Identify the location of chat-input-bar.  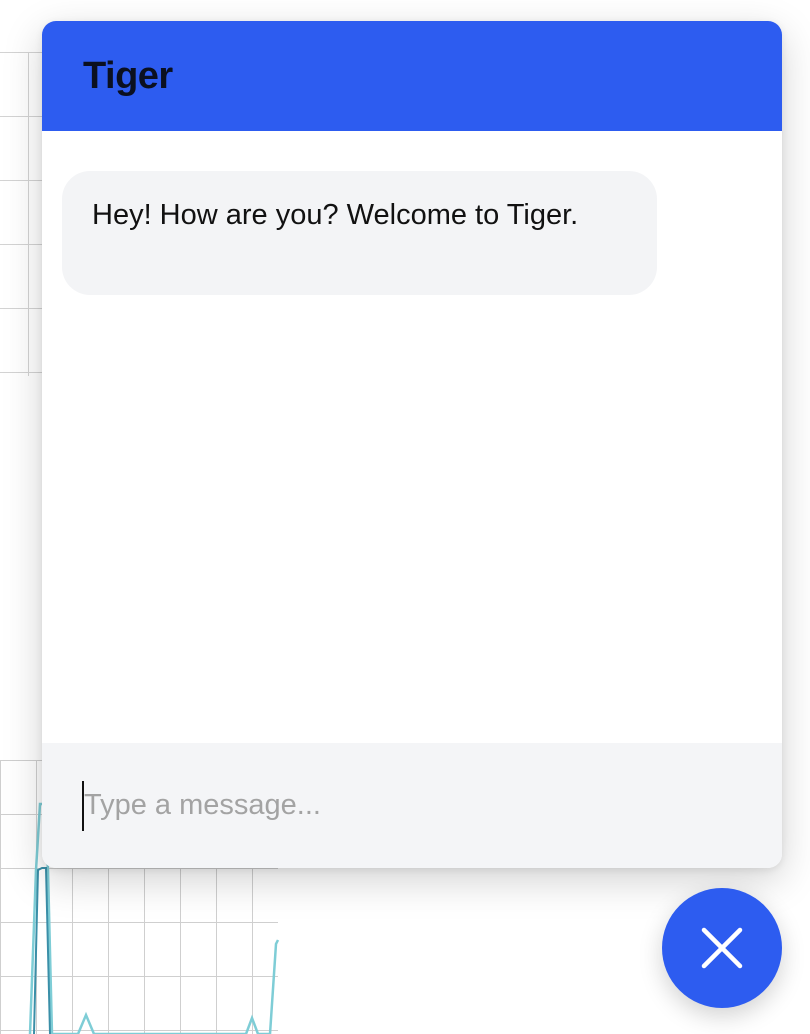
(412, 805).